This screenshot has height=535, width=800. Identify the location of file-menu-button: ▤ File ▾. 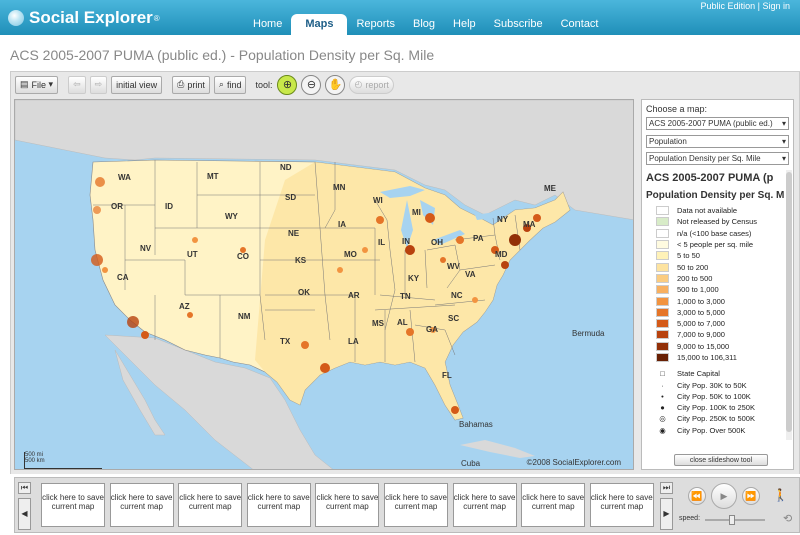
(37, 84).